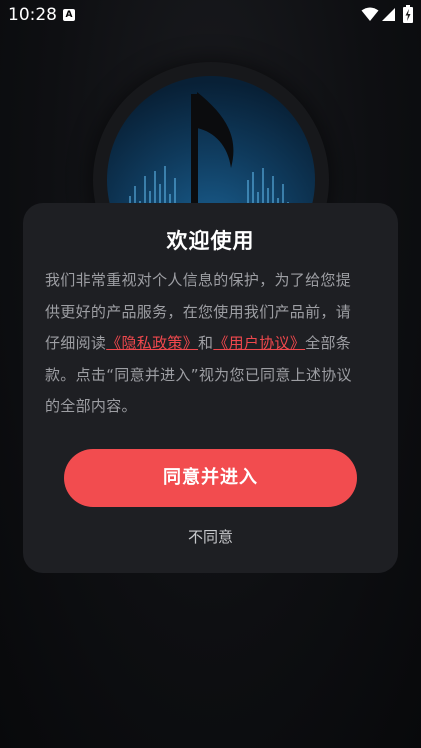  Describe the element at coordinates (198, 280) in the screenshot. I see `body-line-1: 我们非常重视对个人信息的保护，为了给您提` at that location.